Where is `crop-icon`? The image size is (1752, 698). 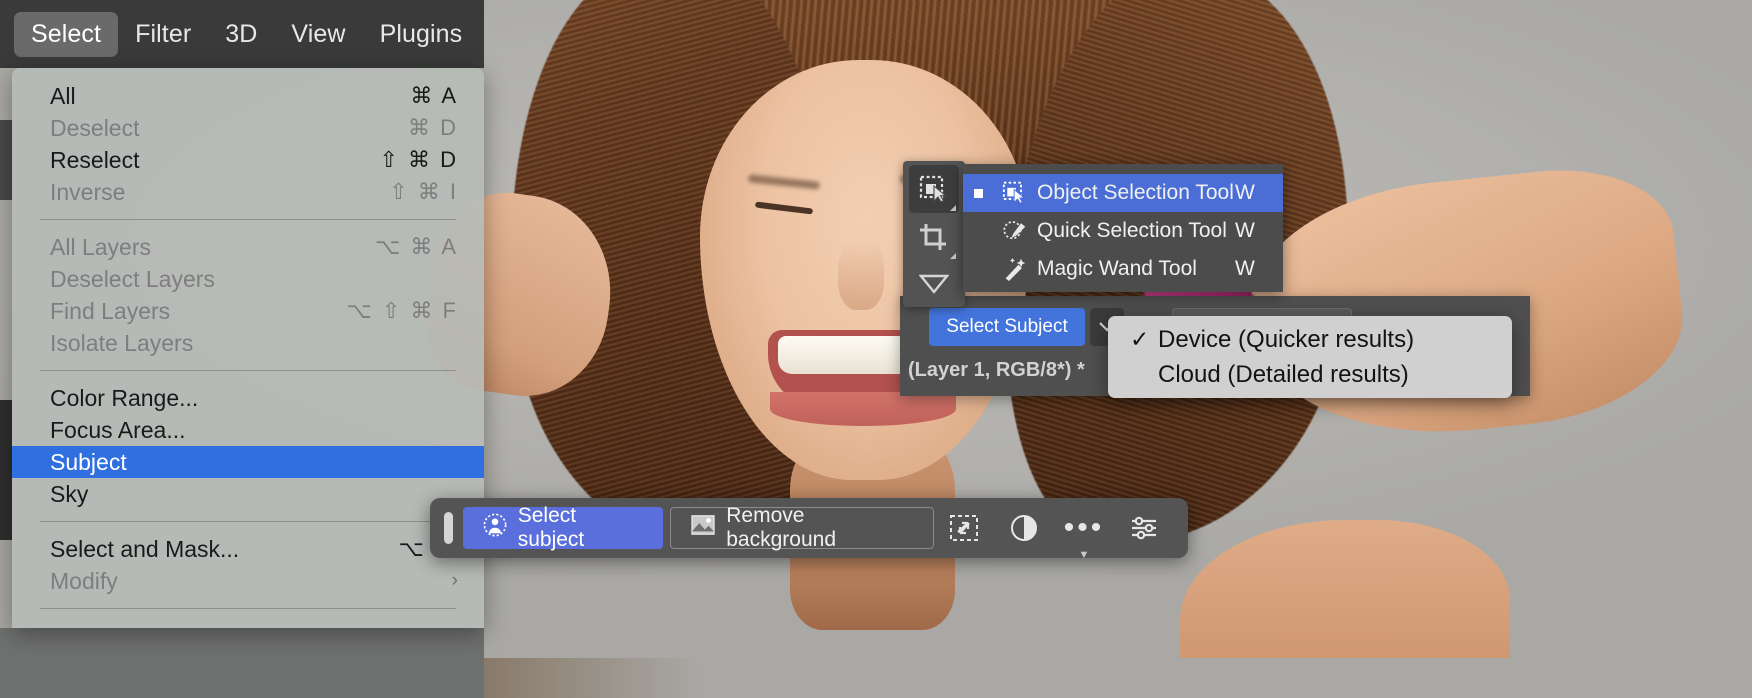 crop-icon is located at coordinates (933, 237).